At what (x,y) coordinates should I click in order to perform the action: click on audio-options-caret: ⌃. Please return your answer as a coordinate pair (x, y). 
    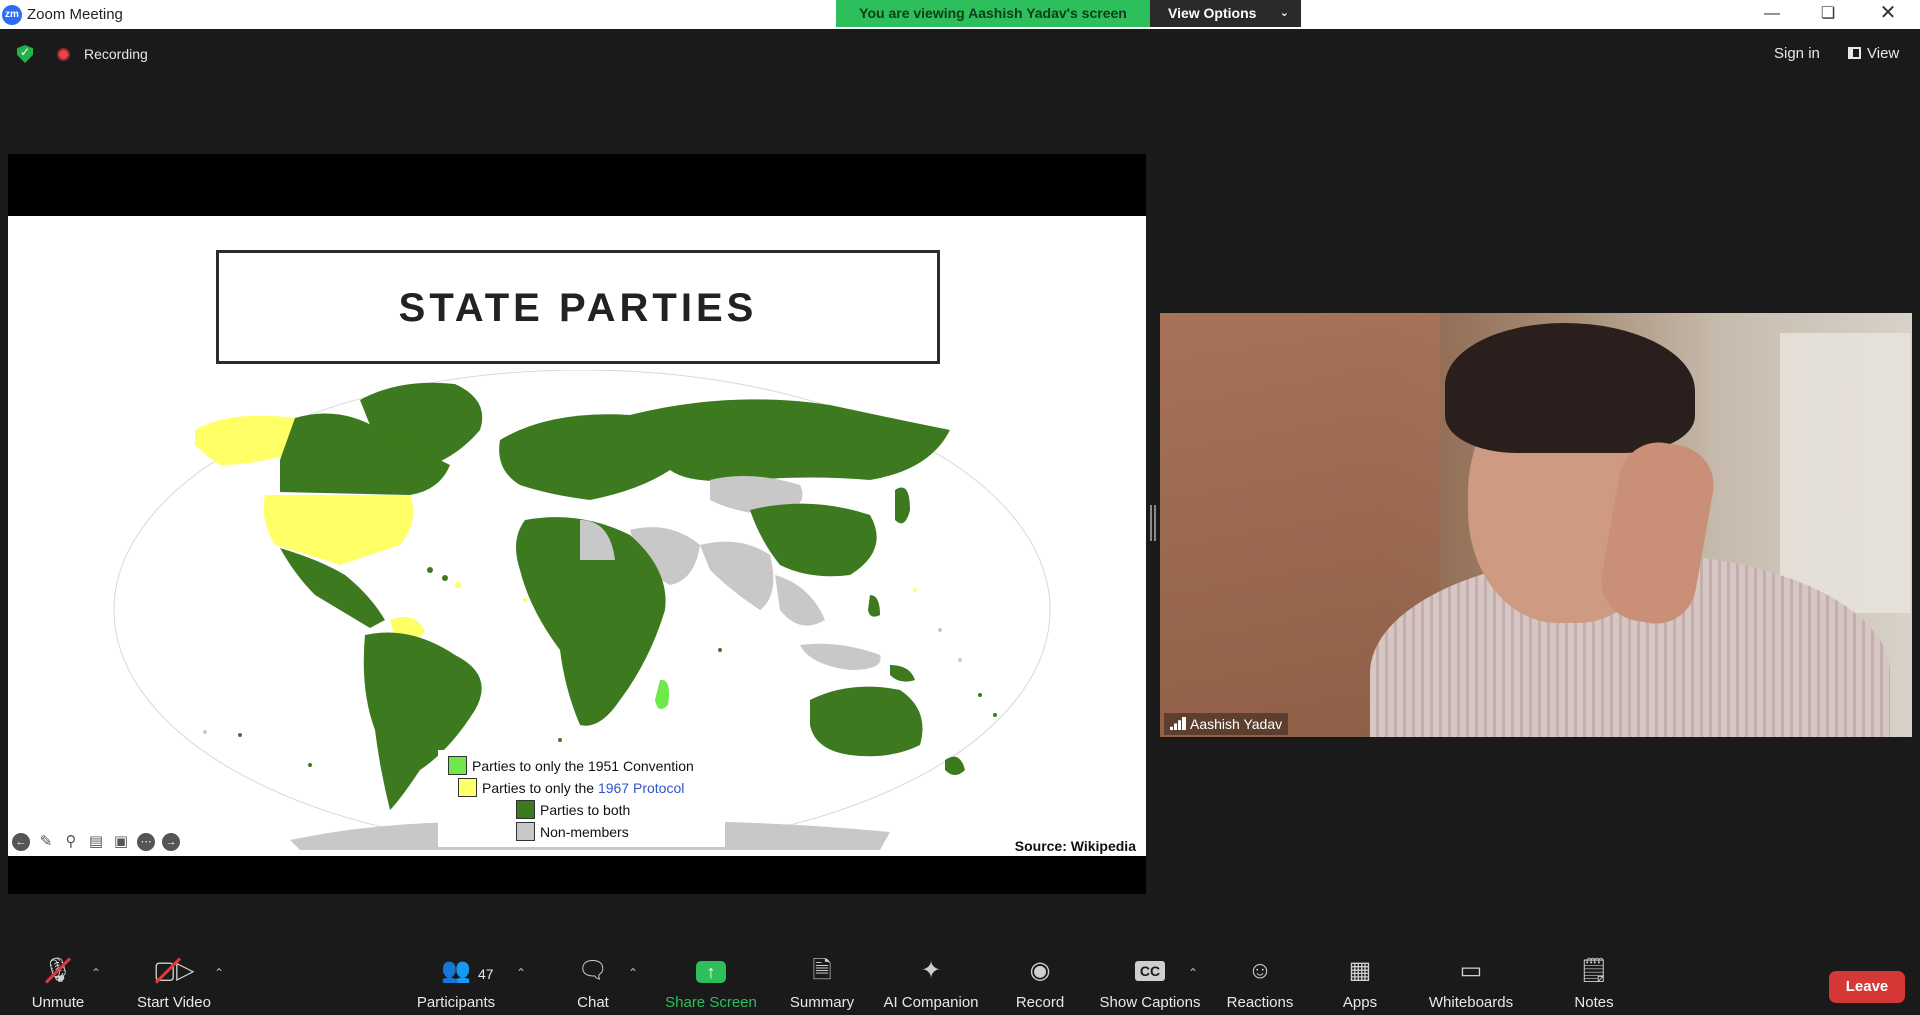
    Looking at the image, I should click on (96, 973).